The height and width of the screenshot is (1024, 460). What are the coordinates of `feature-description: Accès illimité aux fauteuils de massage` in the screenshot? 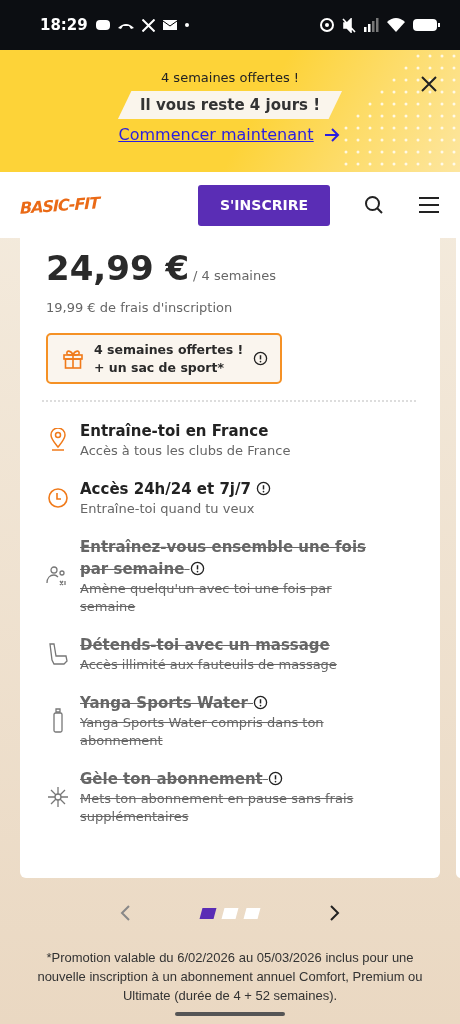 It's located at (209, 665).